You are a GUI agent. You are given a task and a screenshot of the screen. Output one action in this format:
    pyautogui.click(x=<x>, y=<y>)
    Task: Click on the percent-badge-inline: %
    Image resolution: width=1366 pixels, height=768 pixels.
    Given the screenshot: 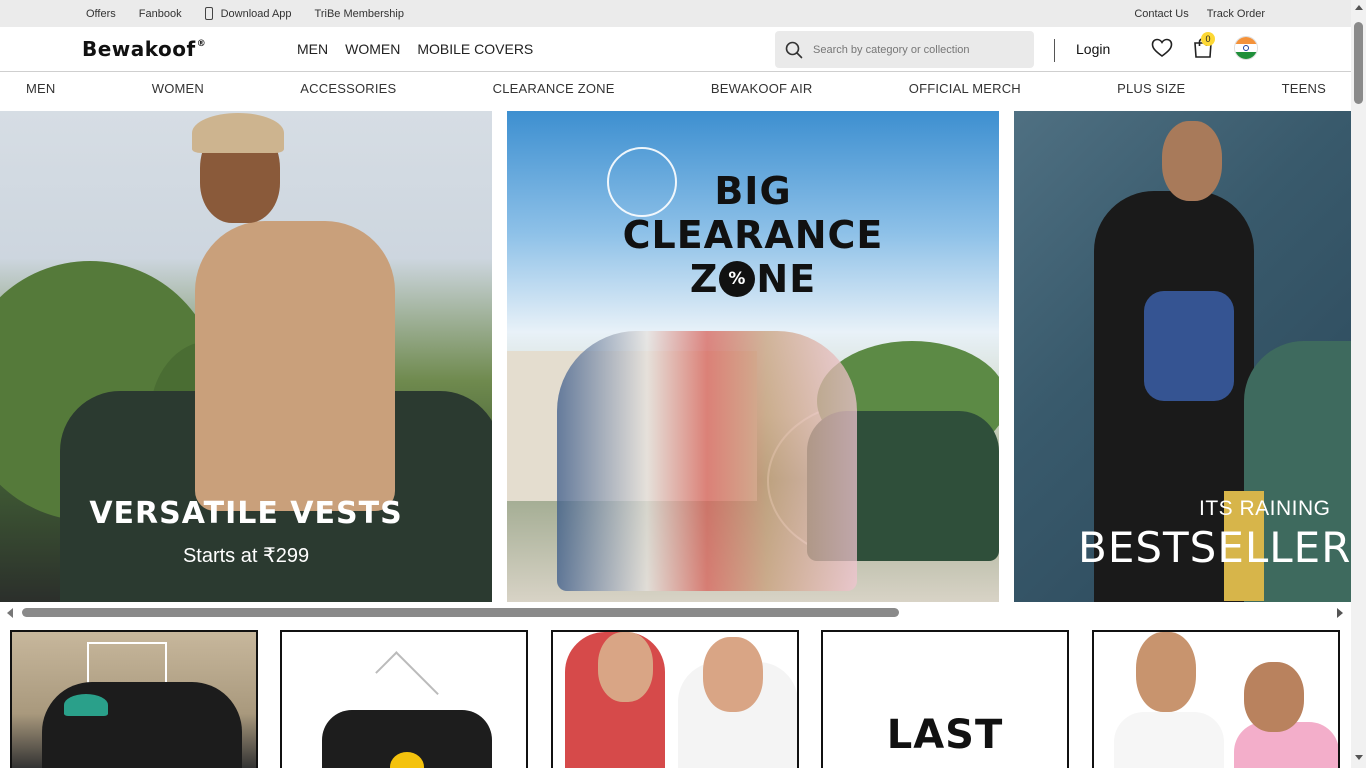 What is the action you would take?
    pyautogui.click(x=737, y=278)
    